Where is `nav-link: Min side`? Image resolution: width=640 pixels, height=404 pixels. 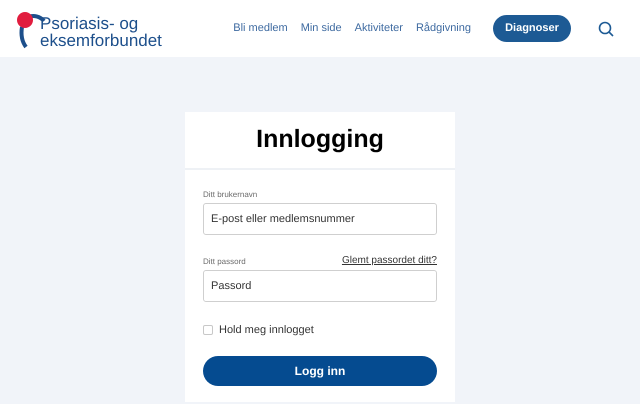
nav-link: Min side is located at coordinates (321, 28).